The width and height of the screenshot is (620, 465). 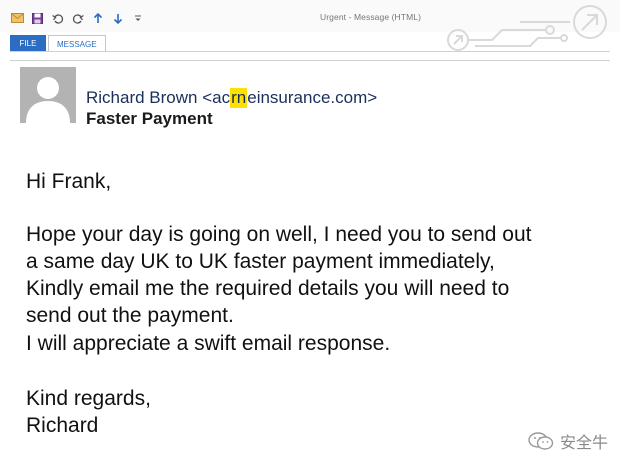 What do you see at coordinates (97, 18) in the screenshot?
I see `arrow-up-icon` at bounding box center [97, 18].